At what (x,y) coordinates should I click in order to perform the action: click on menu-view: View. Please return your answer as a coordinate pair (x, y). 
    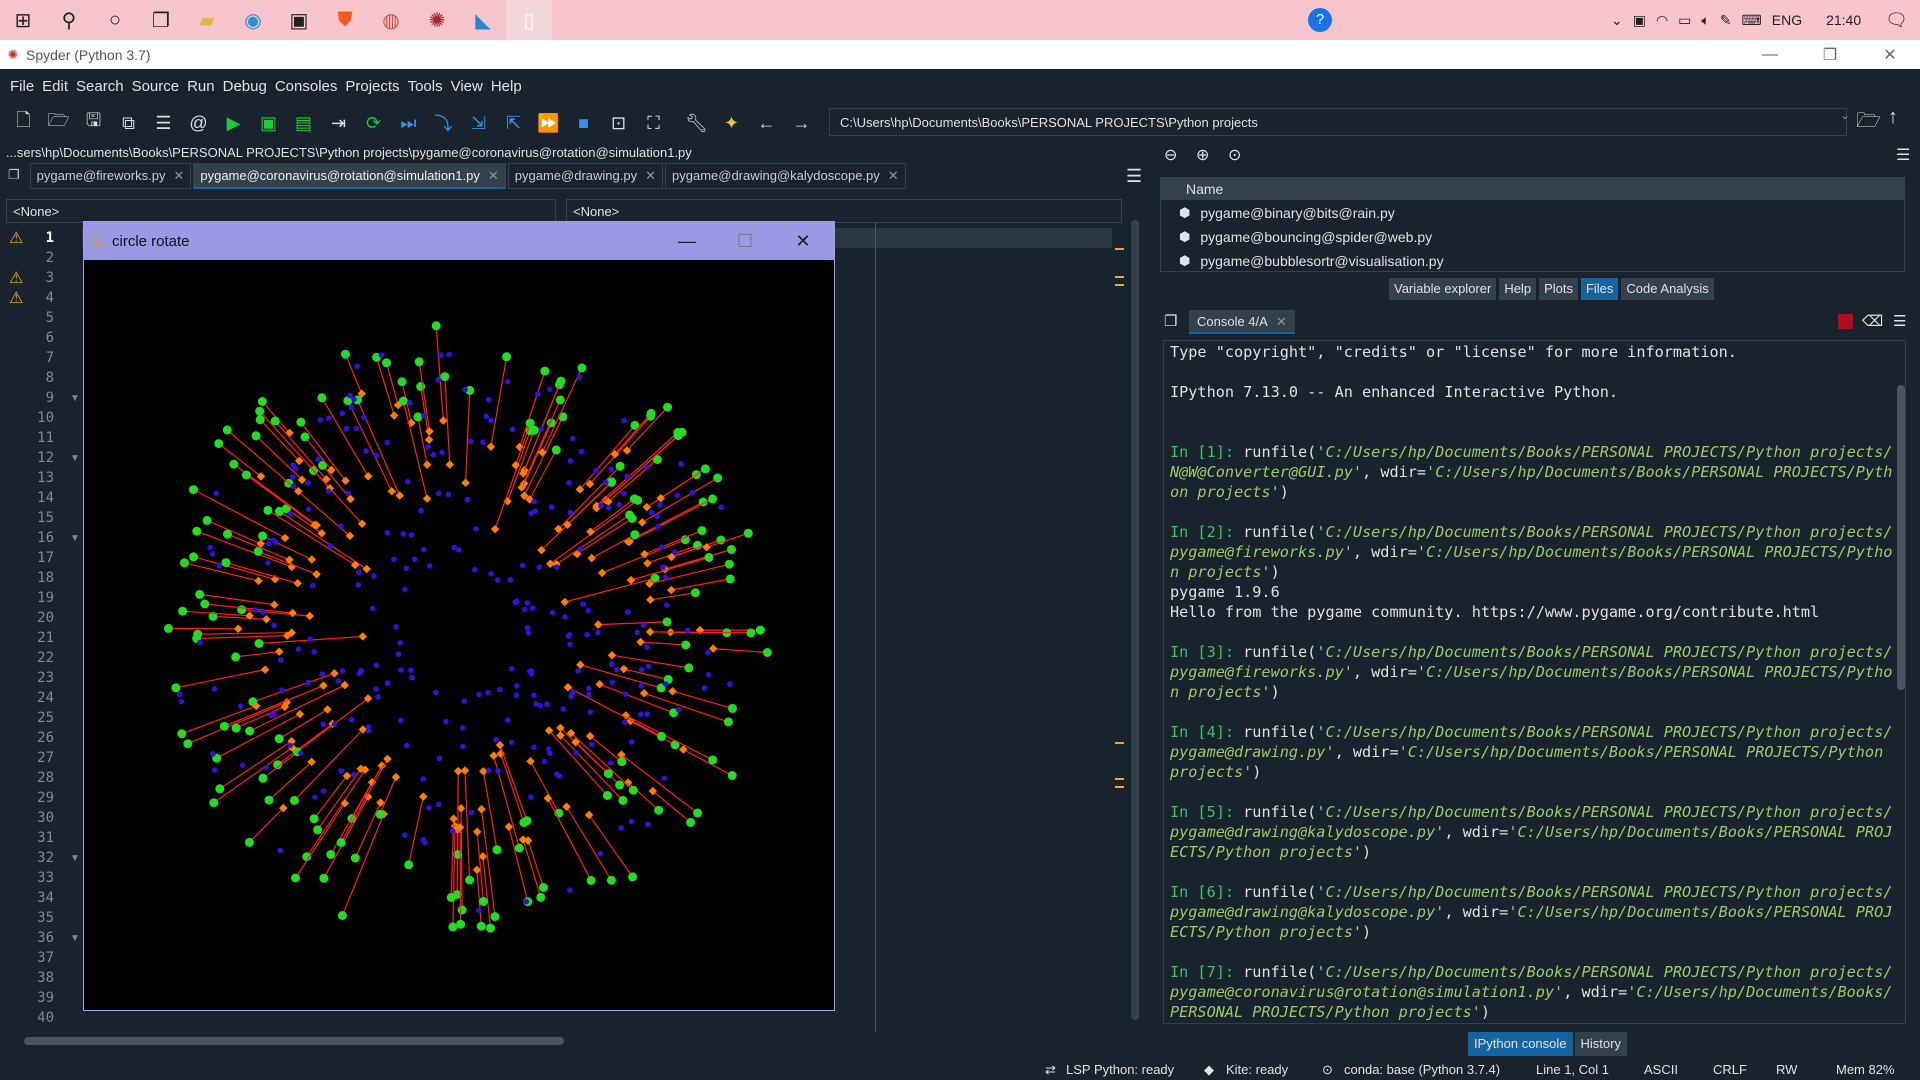
    Looking at the image, I should click on (467, 86).